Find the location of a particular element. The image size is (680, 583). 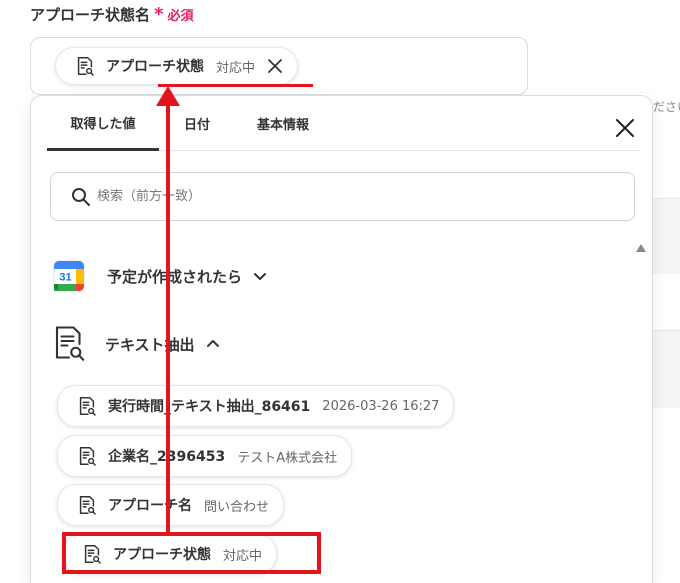

field-label: アプローチ状態名 * 必須 is located at coordinates (111, 14).